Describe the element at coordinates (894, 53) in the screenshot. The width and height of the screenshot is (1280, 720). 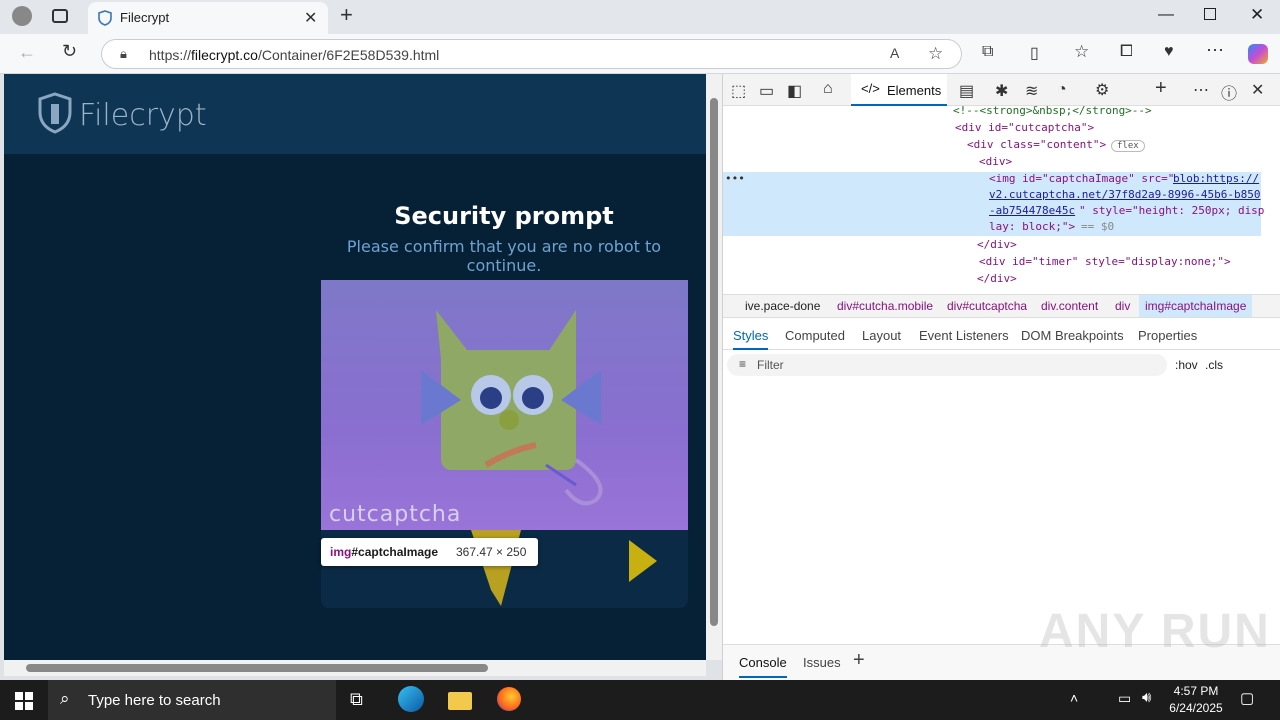
I see `read-aloud-icon: A` at that location.